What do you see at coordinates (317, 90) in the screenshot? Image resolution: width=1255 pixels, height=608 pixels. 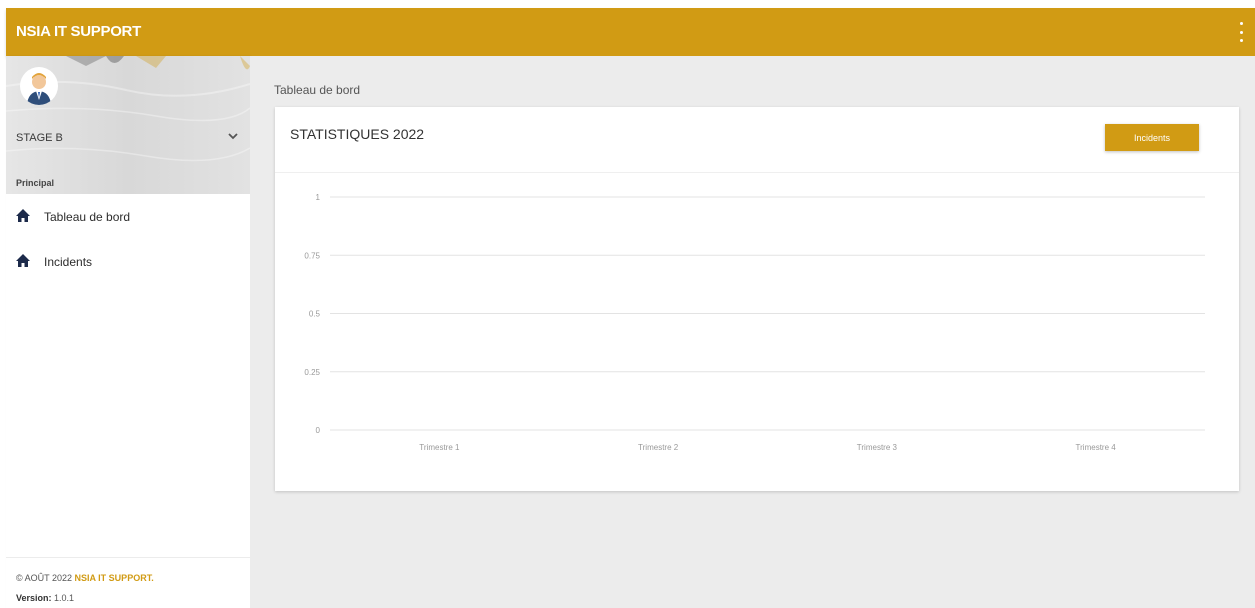 I see `page-title: Tableau de bord` at bounding box center [317, 90].